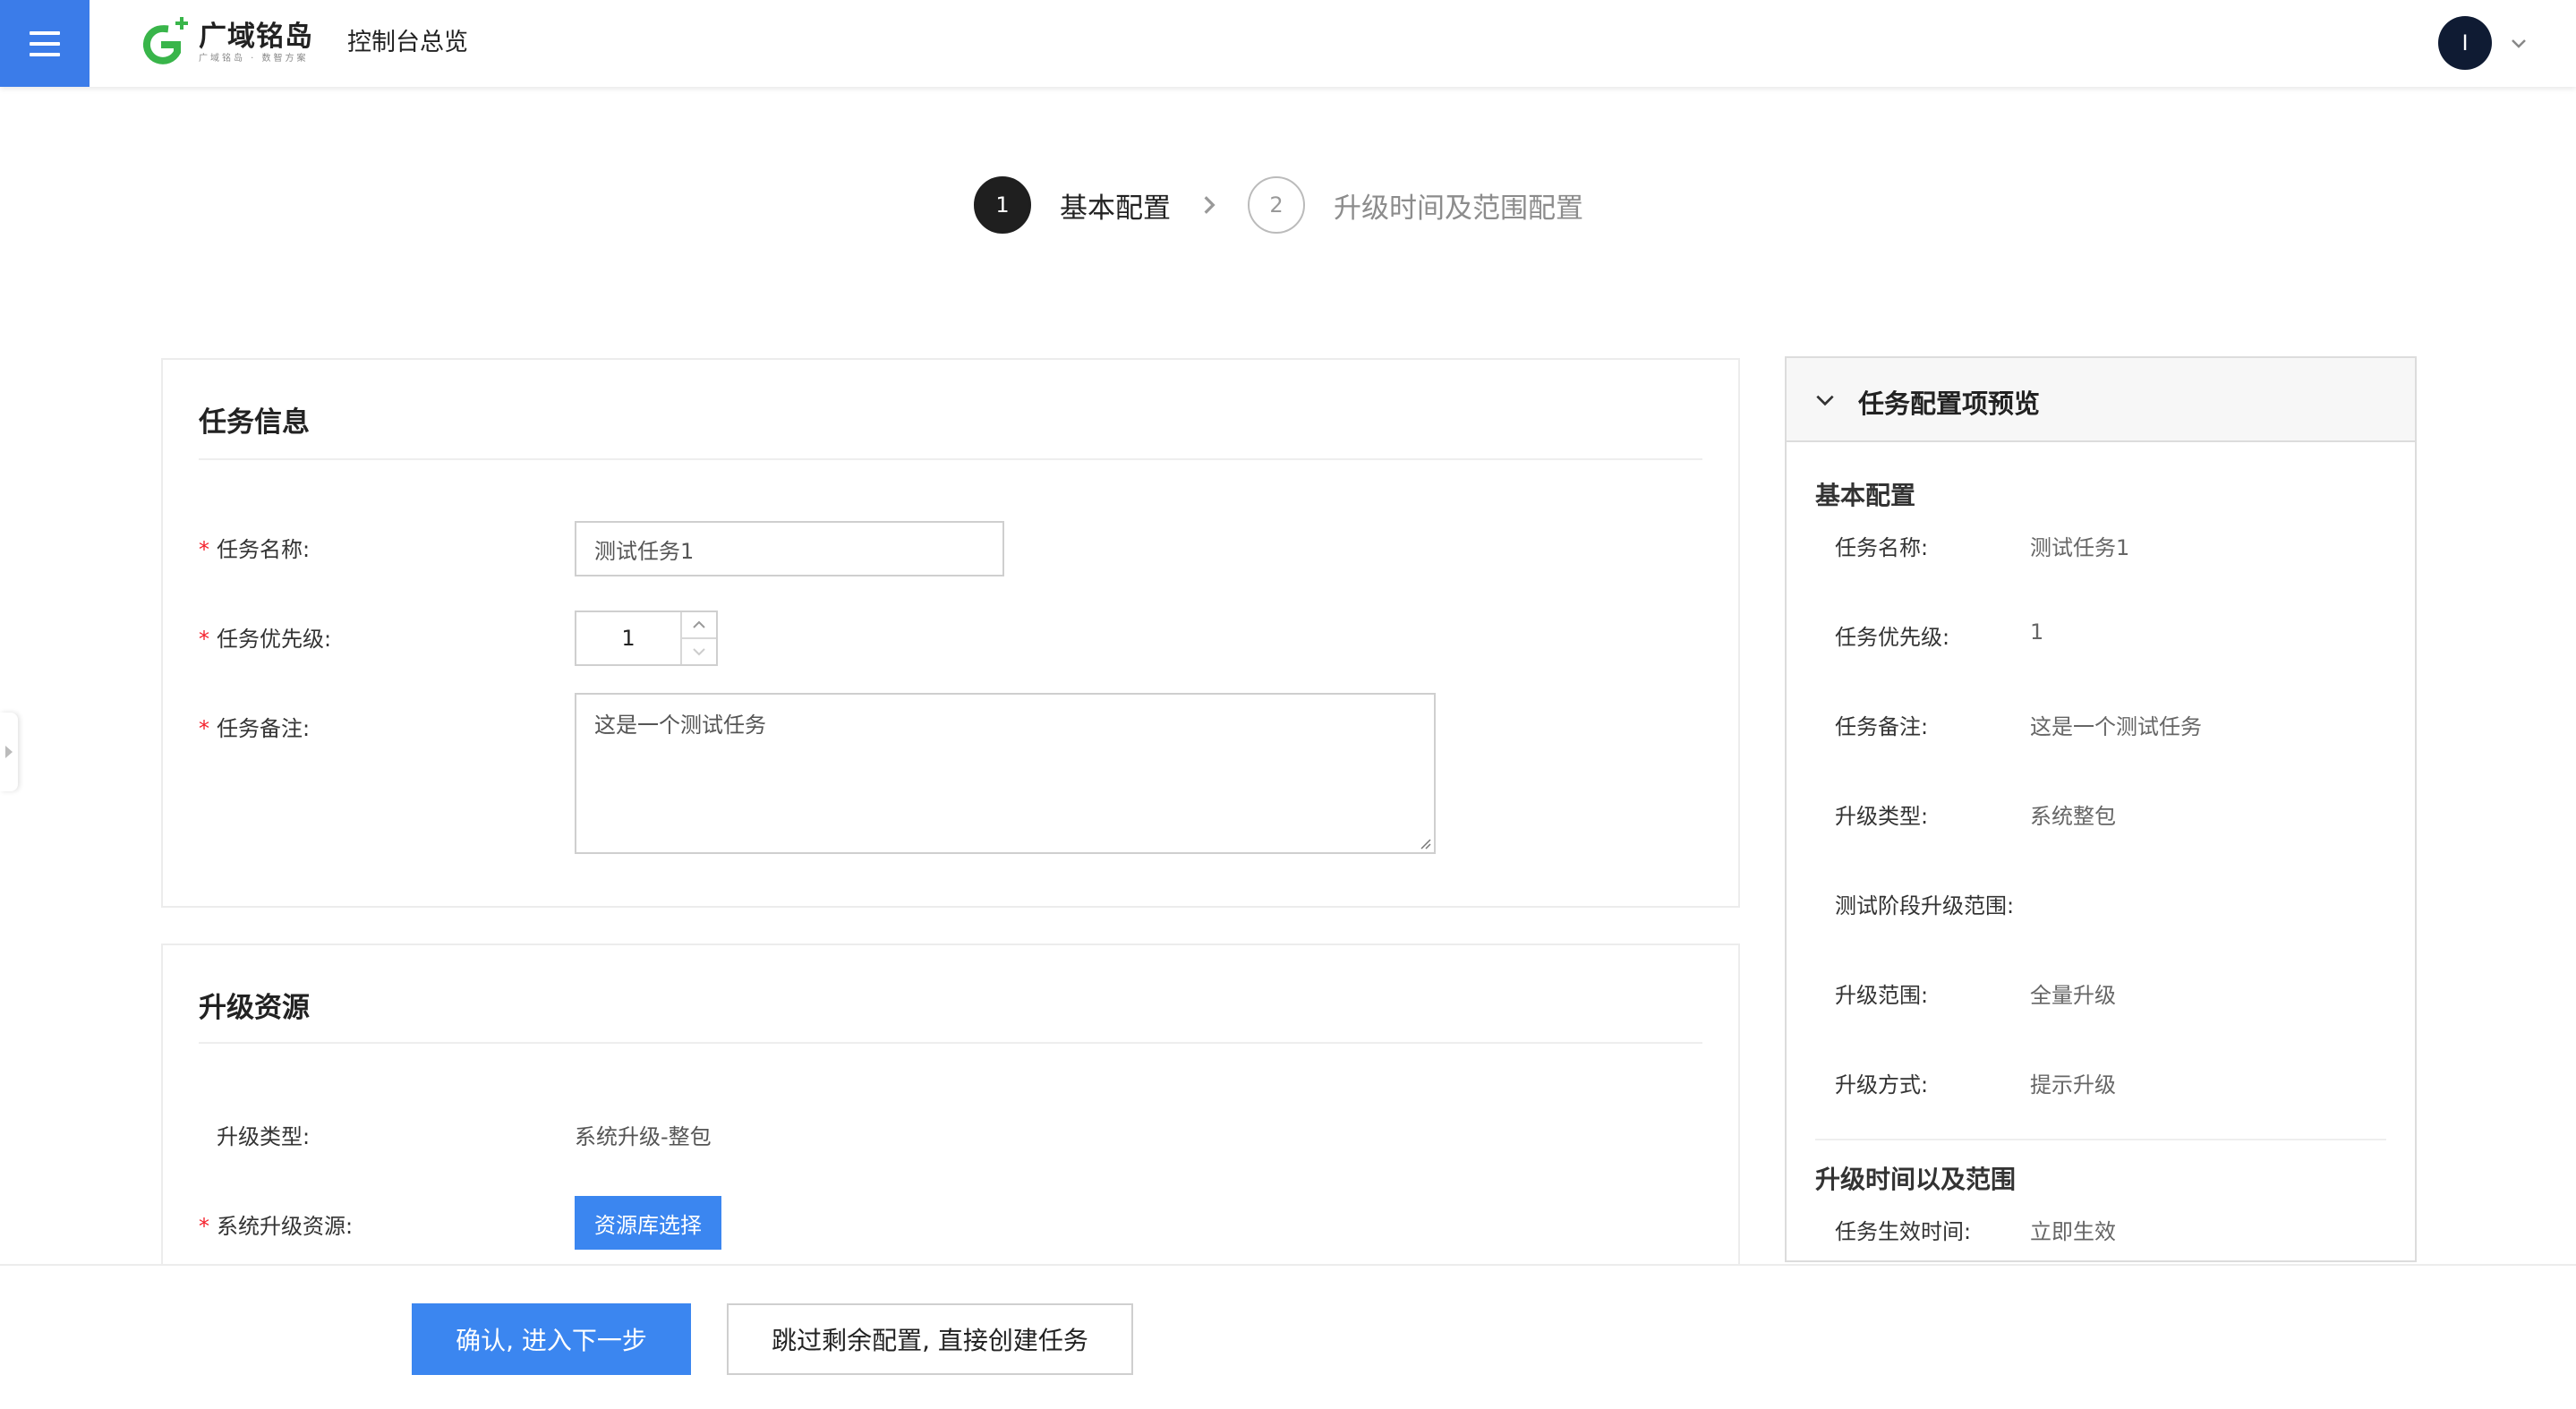  I want to click on logo-icon, so click(165, 41).